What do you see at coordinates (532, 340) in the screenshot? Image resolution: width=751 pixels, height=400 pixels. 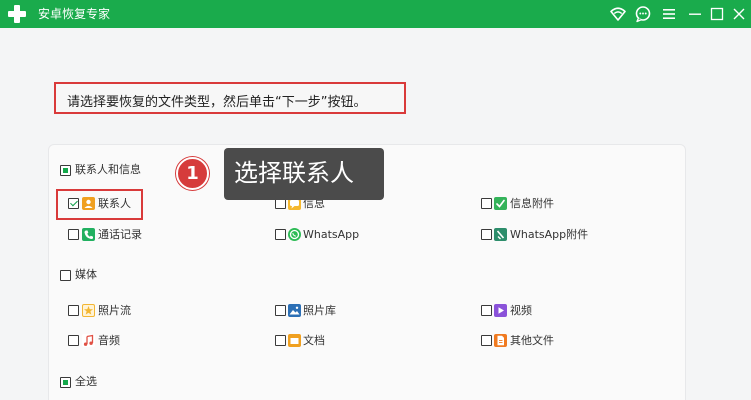 I see `other-files-label: 其他文件` at bounding box center [532, 340].